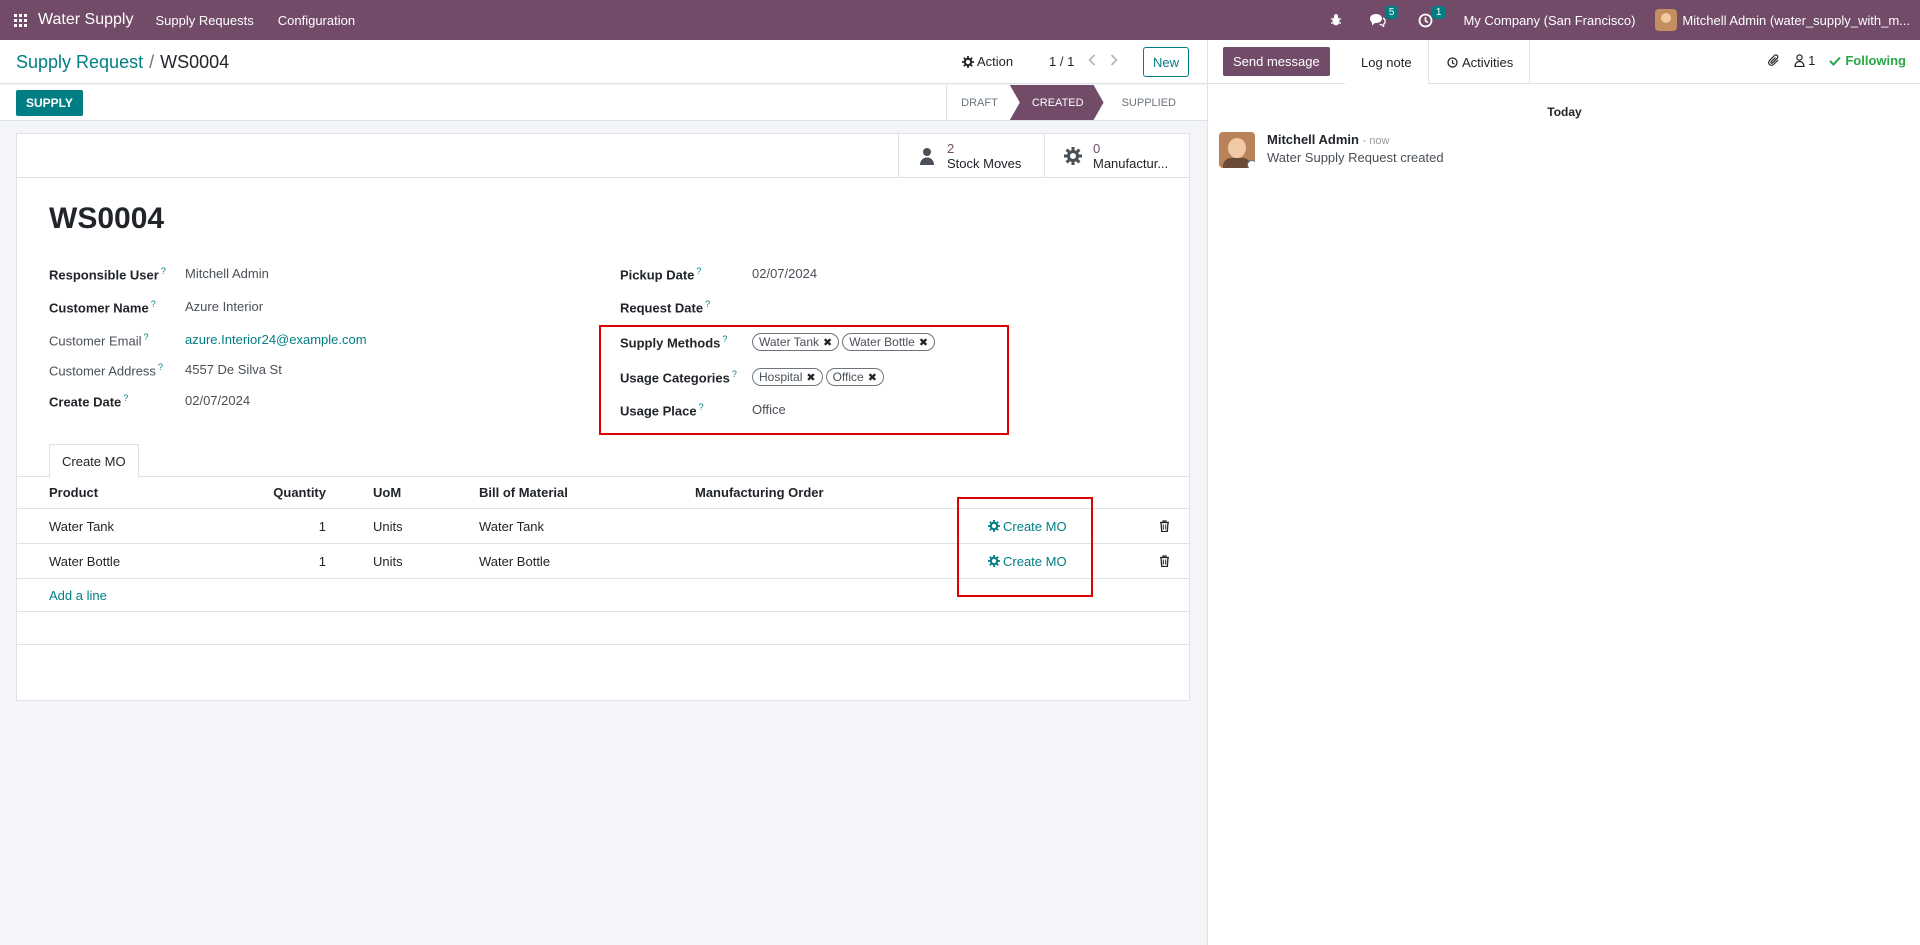 The width and height of the screenshot is (1920, 945). What do you see at coordinates (1875, 60) in the screenshot?
I see `following-label: Following` at bounding box center [1875, 60].